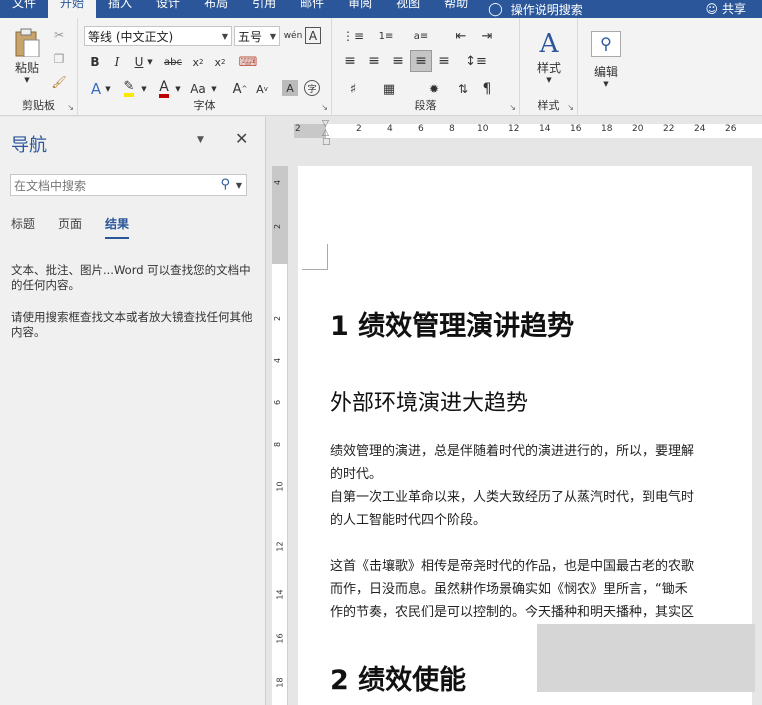 This screenshot has width=762, height=705. I want to click on paragraph-group-label: 段落, so click(425, 105).